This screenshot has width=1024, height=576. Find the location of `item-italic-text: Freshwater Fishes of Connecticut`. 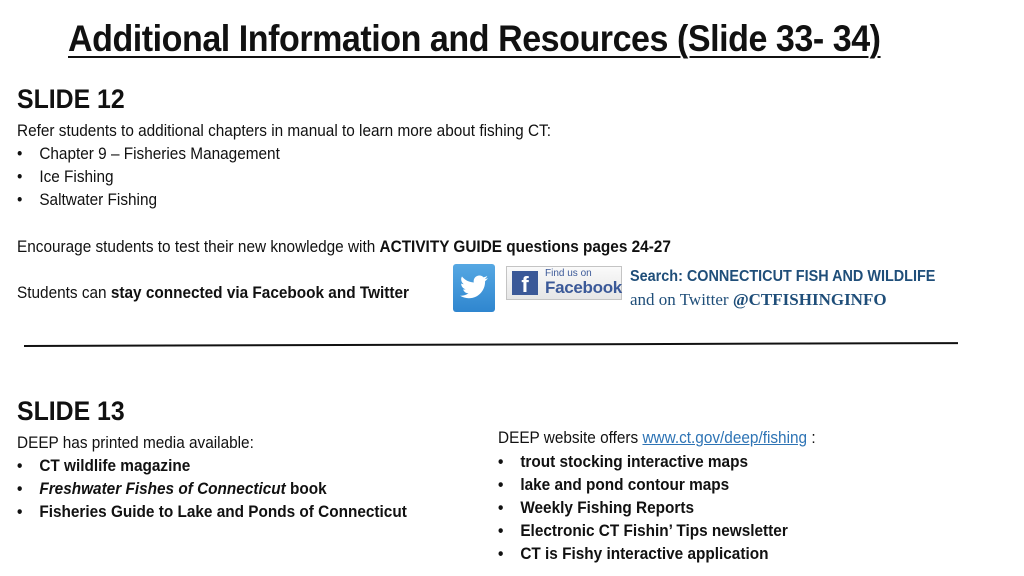

item-italic-text: Freshwater Fishes of Connecticut is located at coordinates (162, 489).